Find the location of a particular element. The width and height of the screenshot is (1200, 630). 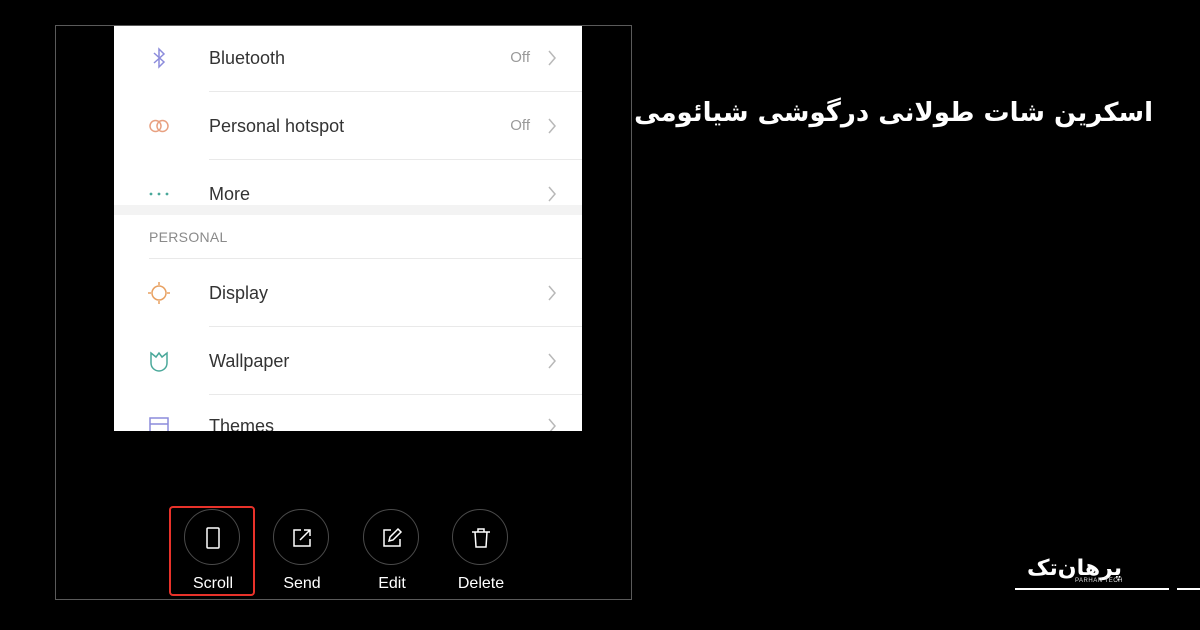

settings-row-themes: Themes is located at coordinates (348, 411).